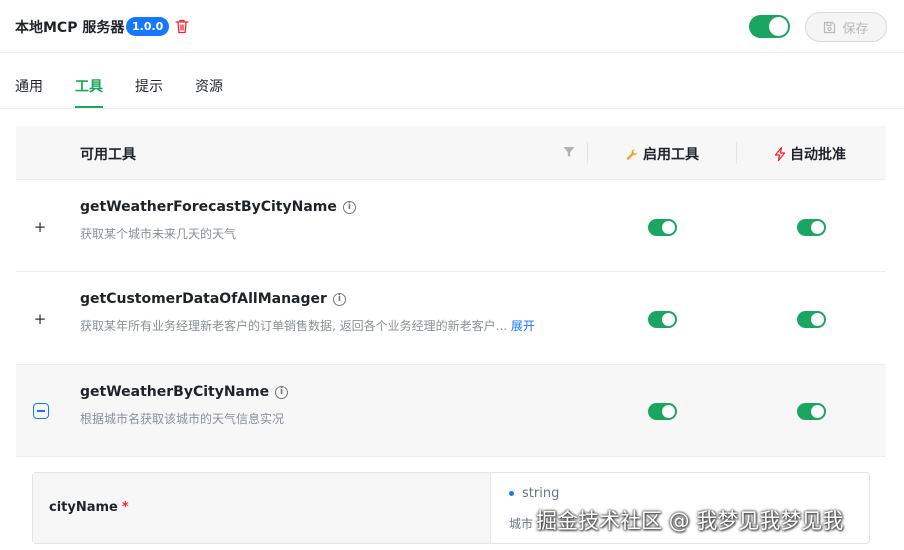 The image size is (904, 550). Describe the element at coordinates (125, 507) in the screenshot. I see `required-mark: *` at that location.